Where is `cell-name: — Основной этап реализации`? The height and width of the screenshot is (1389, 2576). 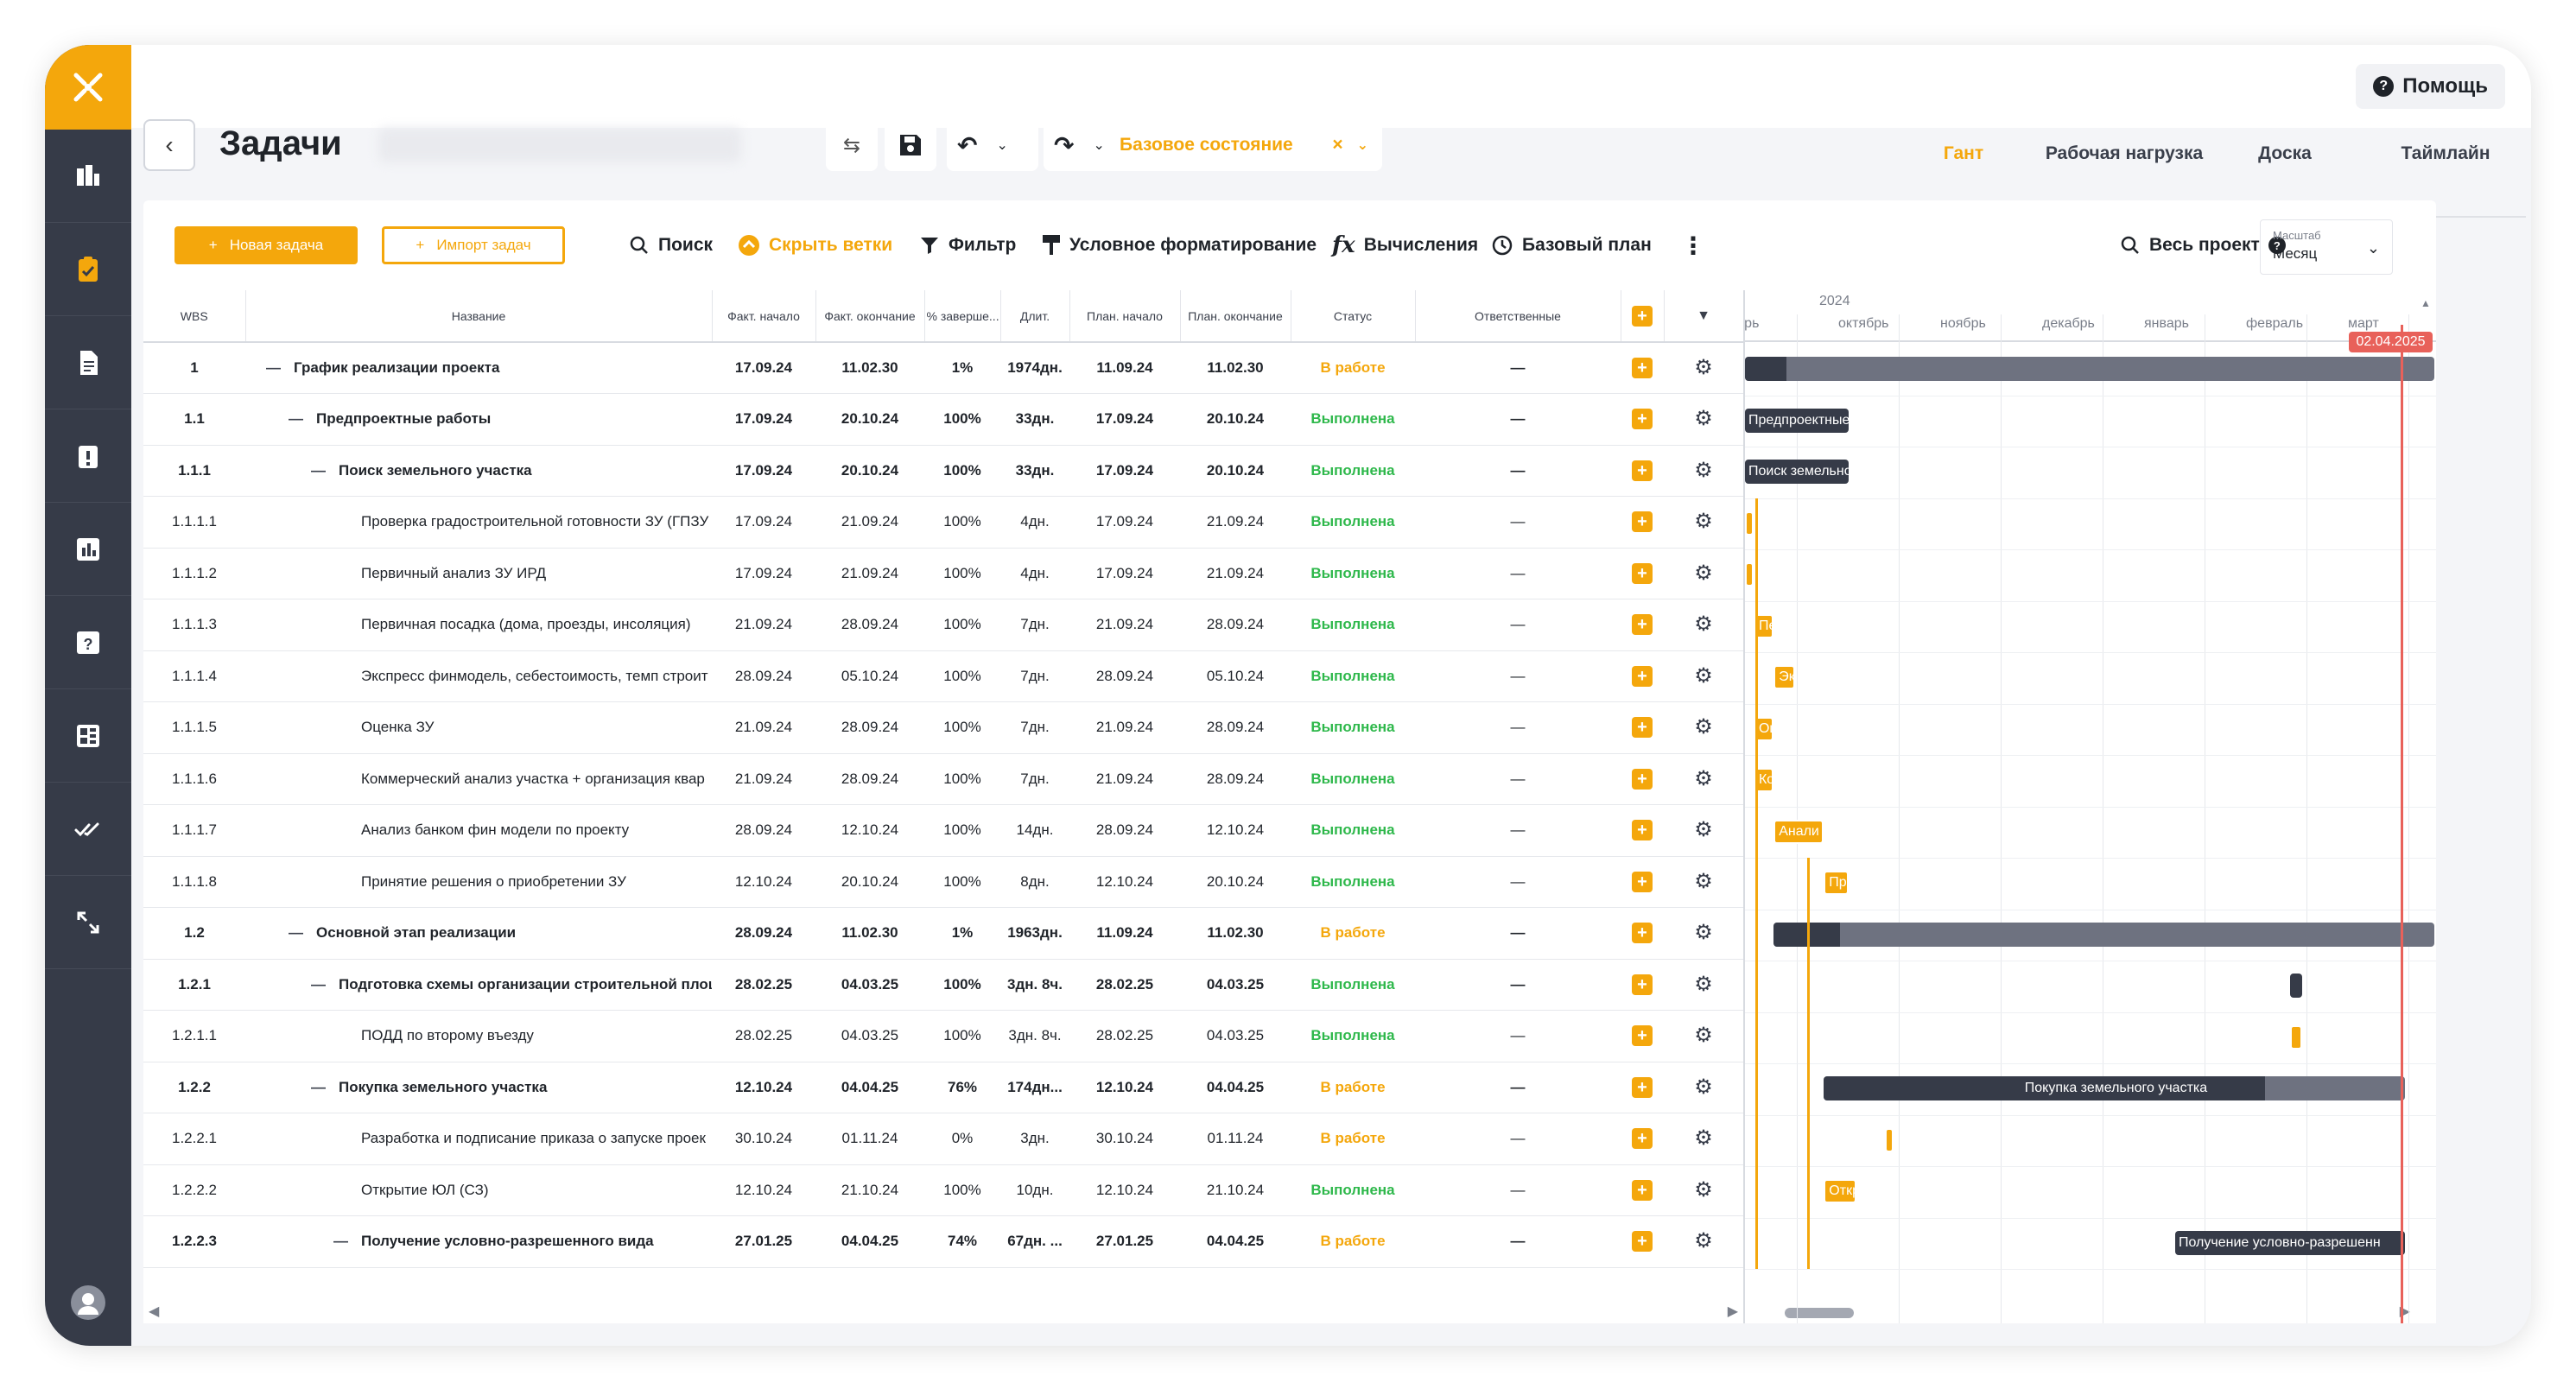 cell-name: — Основной этап реализации is located at coordinates (478, 934).